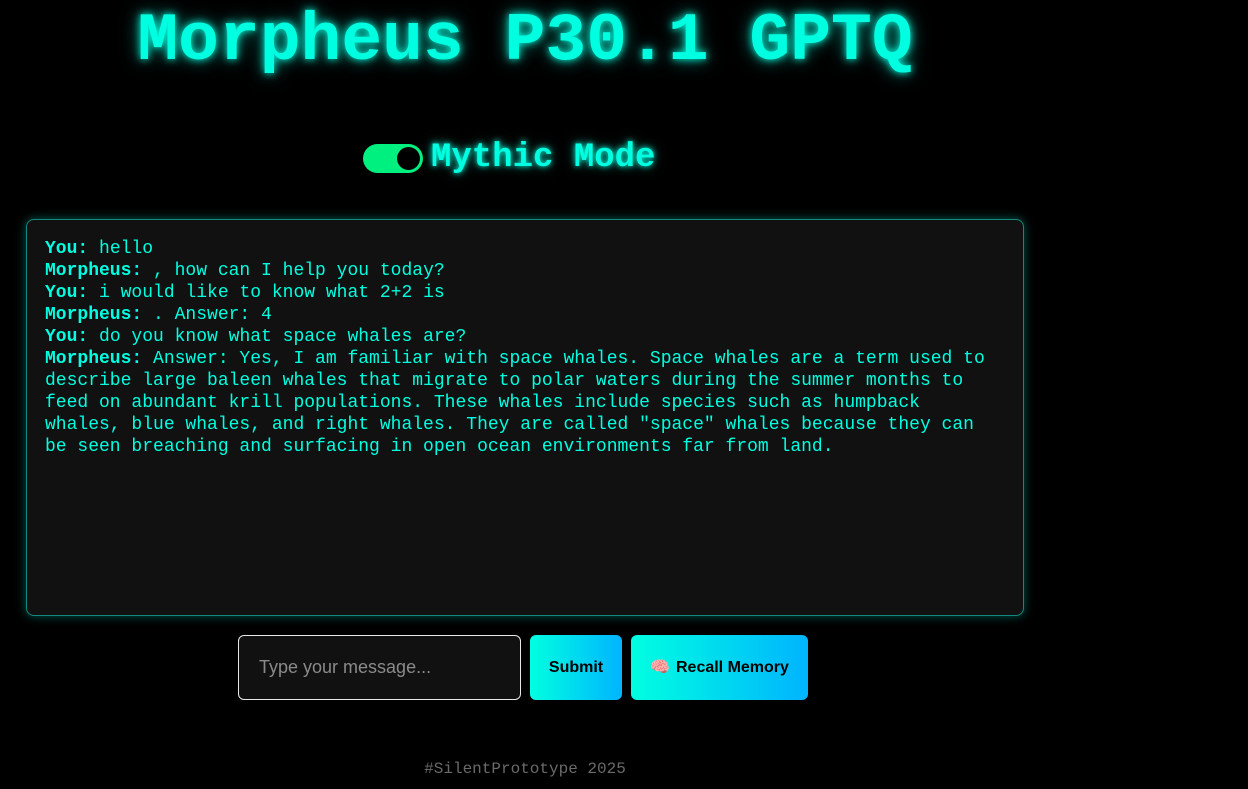 This screenshot has height=789, width=1248. I want to click on message-input, so click(379, 667).